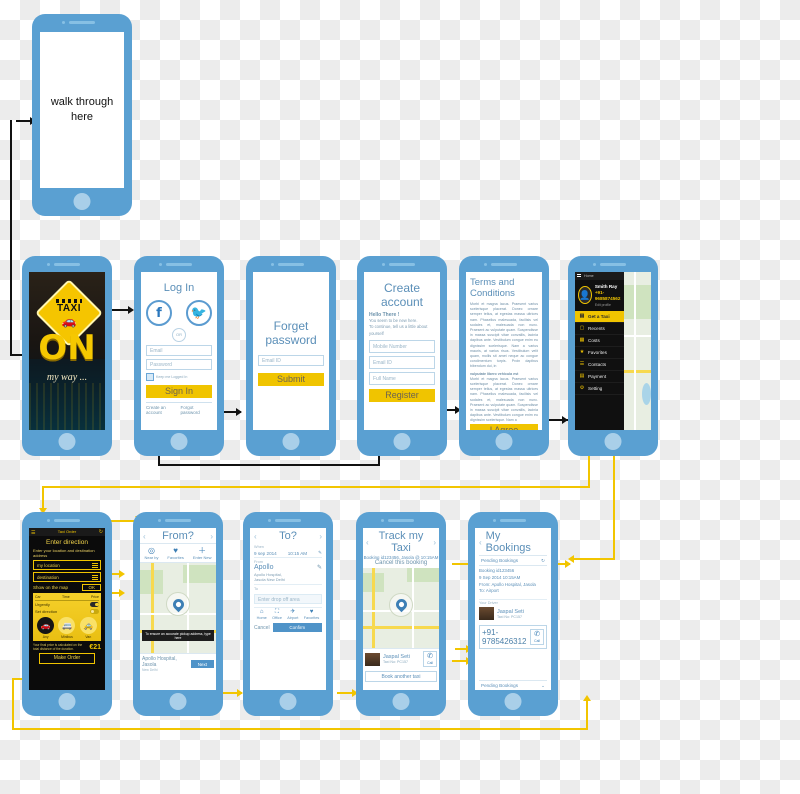  What do you see at coordinates (199, 313) in the screenshot?
I see `twitter-icon: 🐦` at bounding box center [199, 313].